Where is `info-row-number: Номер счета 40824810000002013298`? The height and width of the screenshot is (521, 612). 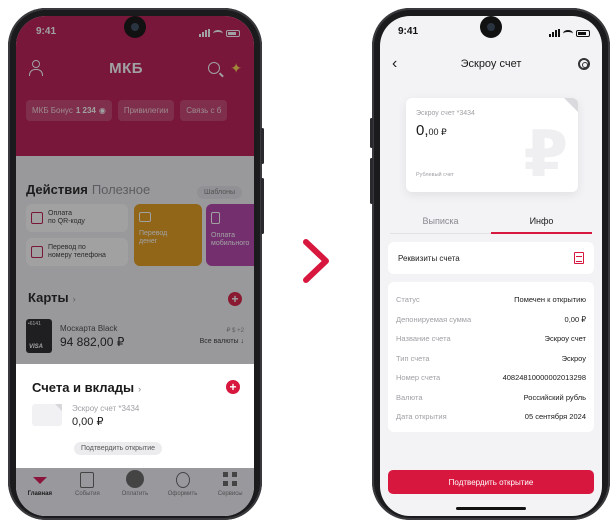
info-row-number: Номер счета 40824810000002013298 is located at coordinates (491, 378).